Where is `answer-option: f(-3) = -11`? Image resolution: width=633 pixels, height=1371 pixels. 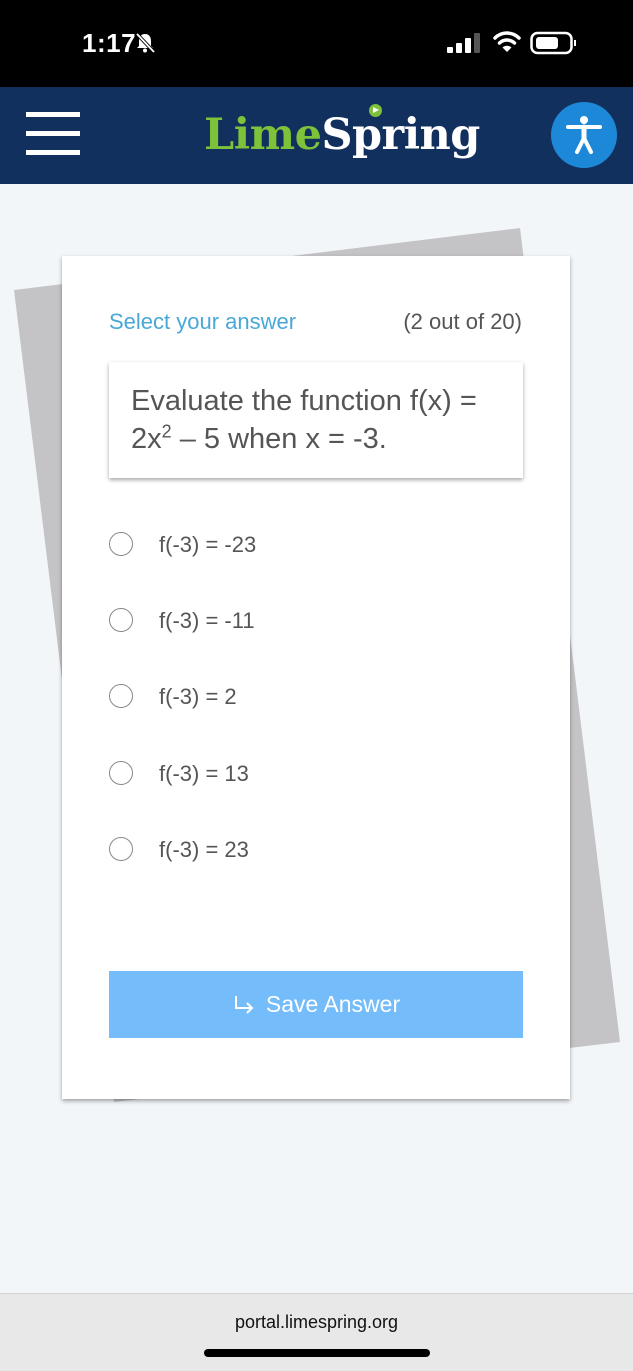
answer-option: f(-3) = -11 is located at coordinates (319, 620).